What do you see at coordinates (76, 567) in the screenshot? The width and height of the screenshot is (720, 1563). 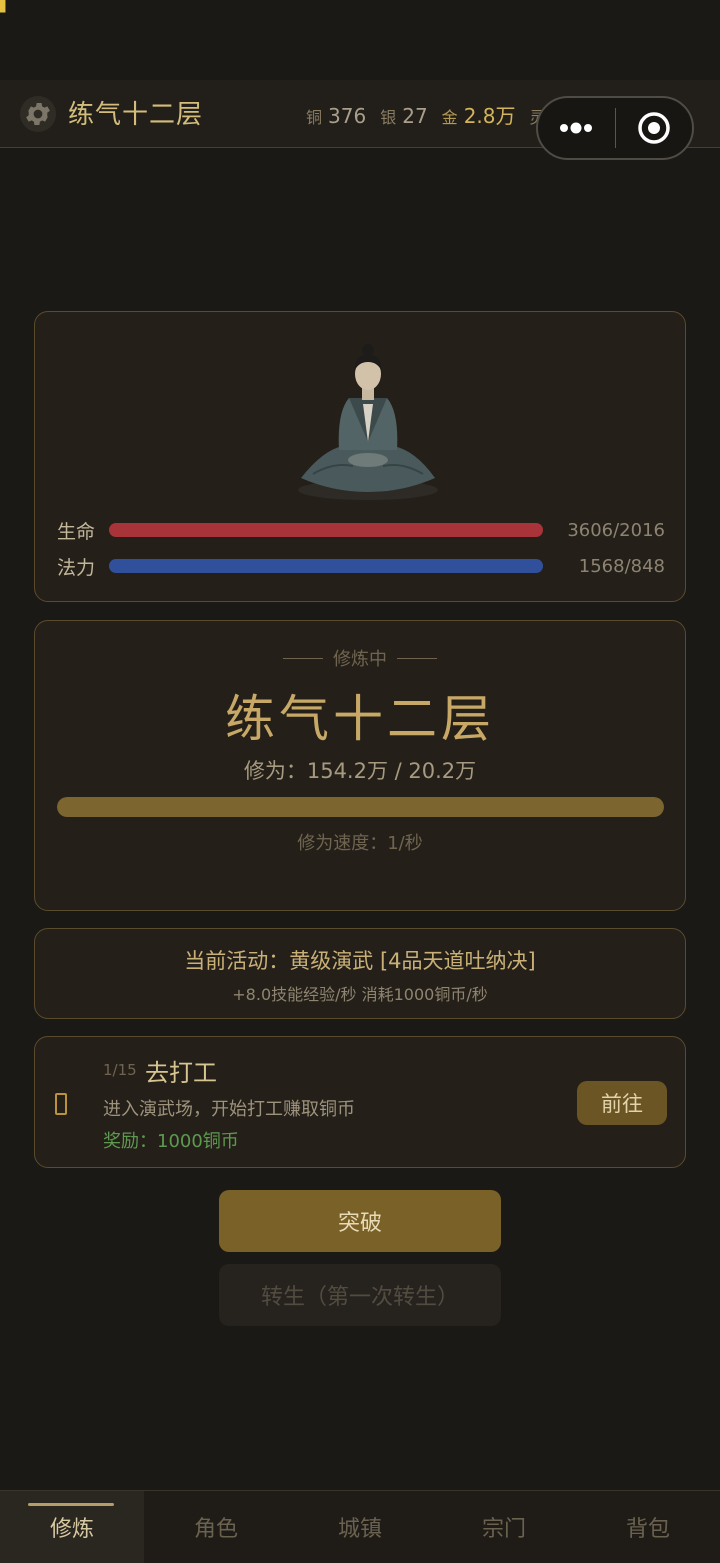 I see `mp-label: 法力` at bounding box center [76, 567].